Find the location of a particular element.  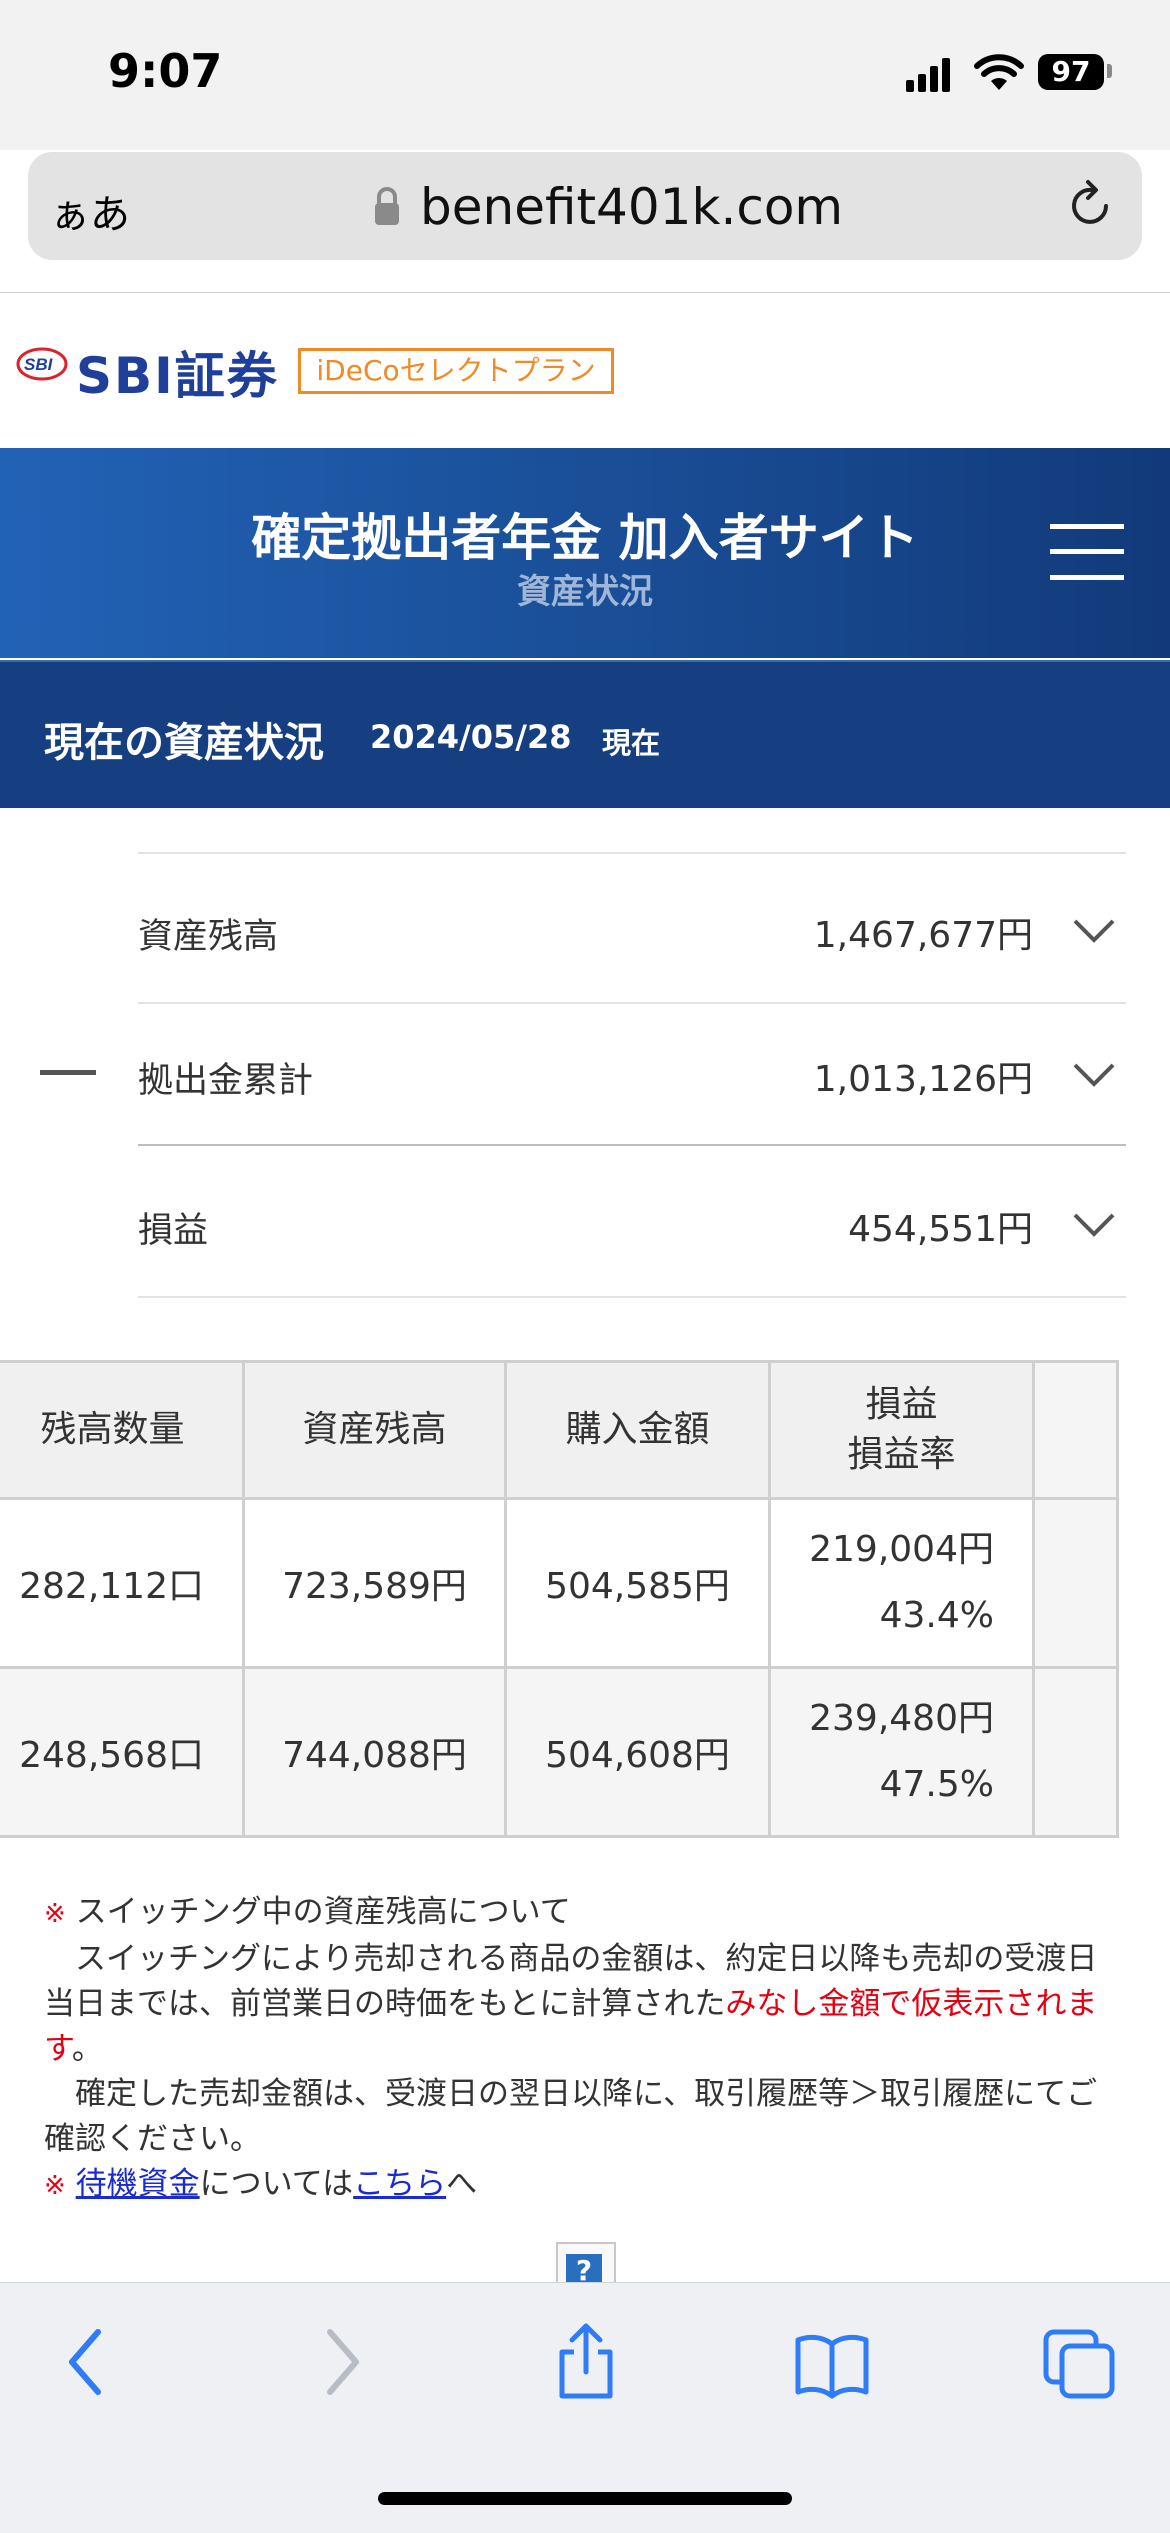

page-subtitle: 資産状況 is located at coordinates (585, 592).